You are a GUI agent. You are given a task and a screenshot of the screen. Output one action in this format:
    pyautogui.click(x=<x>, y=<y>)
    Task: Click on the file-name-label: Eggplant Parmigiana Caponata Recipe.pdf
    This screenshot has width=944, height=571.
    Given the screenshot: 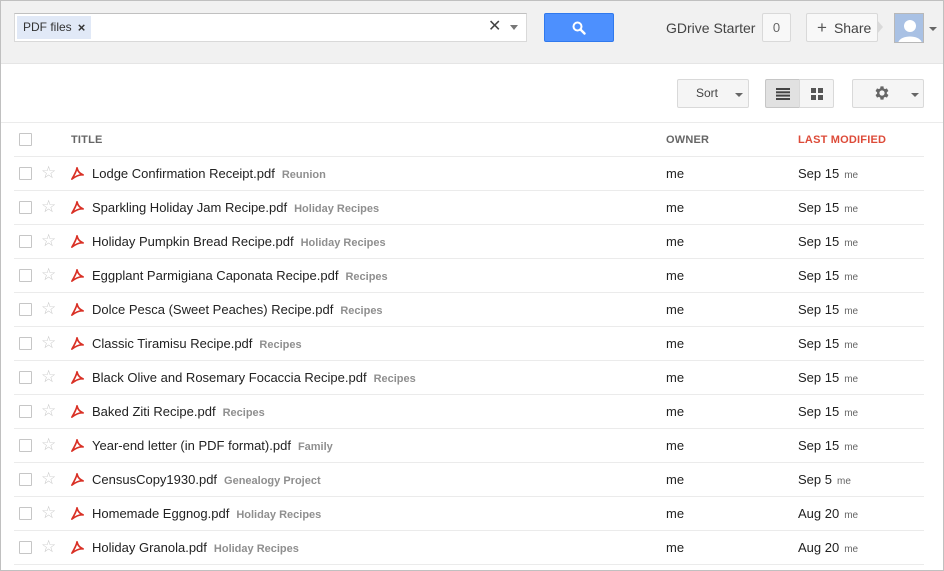 What is the action you would take?
    pyautogui.click(x=215, y=275)
    